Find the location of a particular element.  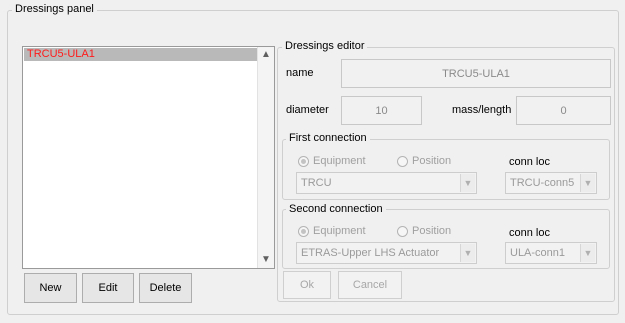

first-conn-loc-value: TRCU-conn5 is located at coordinates (542, 183).